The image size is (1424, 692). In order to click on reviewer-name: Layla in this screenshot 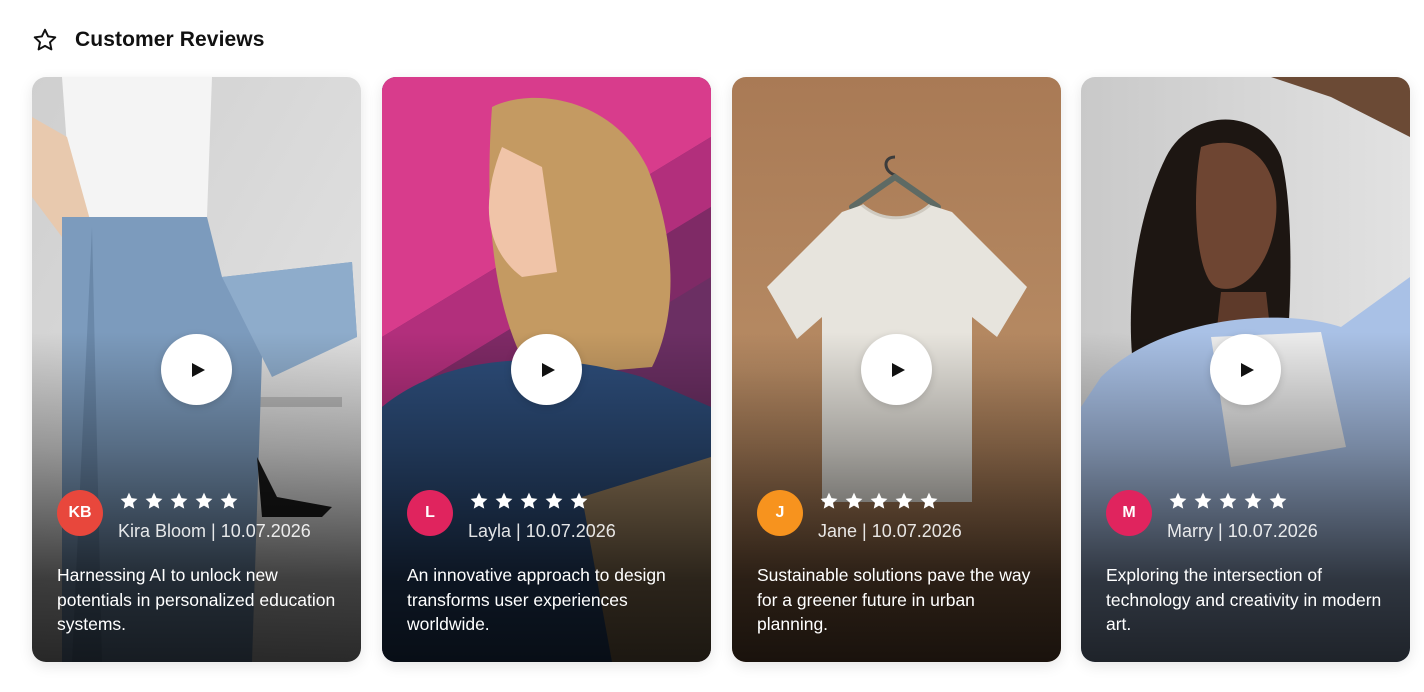, I will do `click(490, 531)`.